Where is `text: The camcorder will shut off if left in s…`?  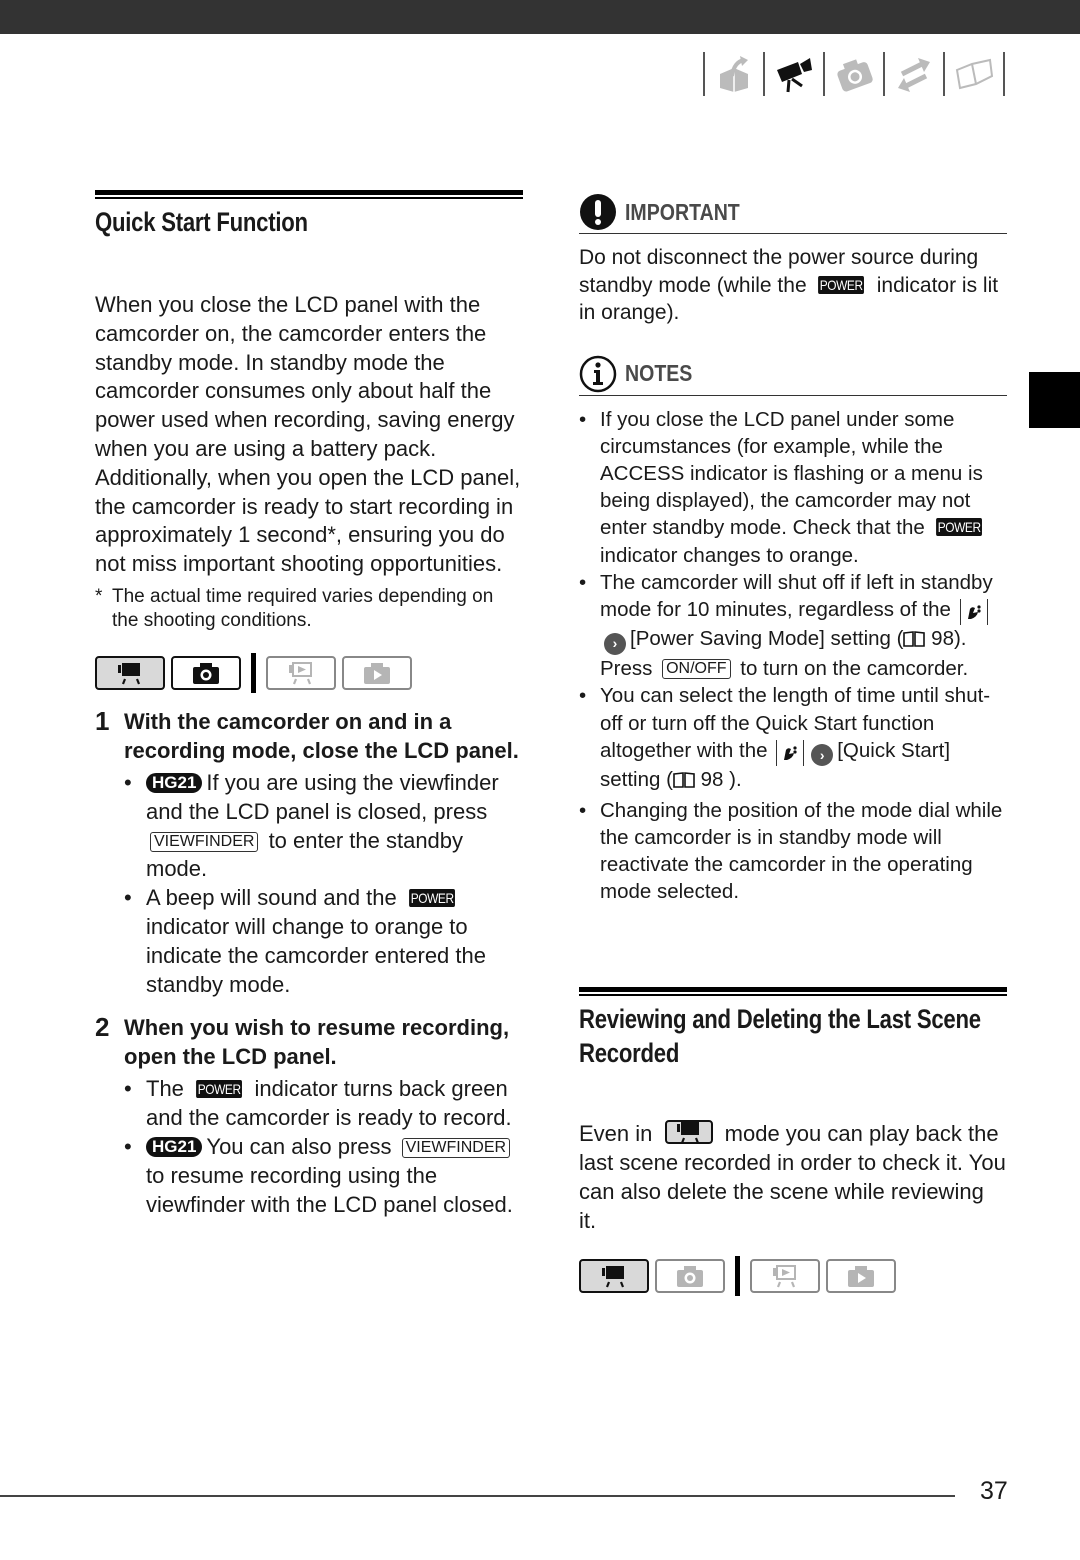
text: The camcorder will shut off if left in s… is located at coordinates (796, 595).